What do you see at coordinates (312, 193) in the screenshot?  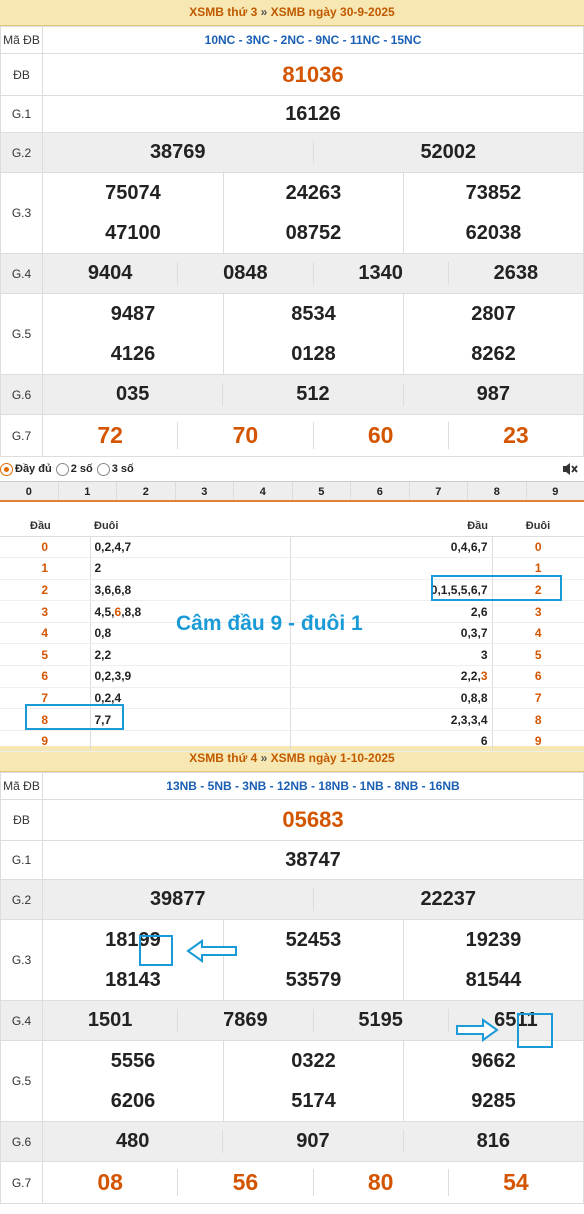 I see `prize-g3-number: 24263` at bounding box center [312, 193].